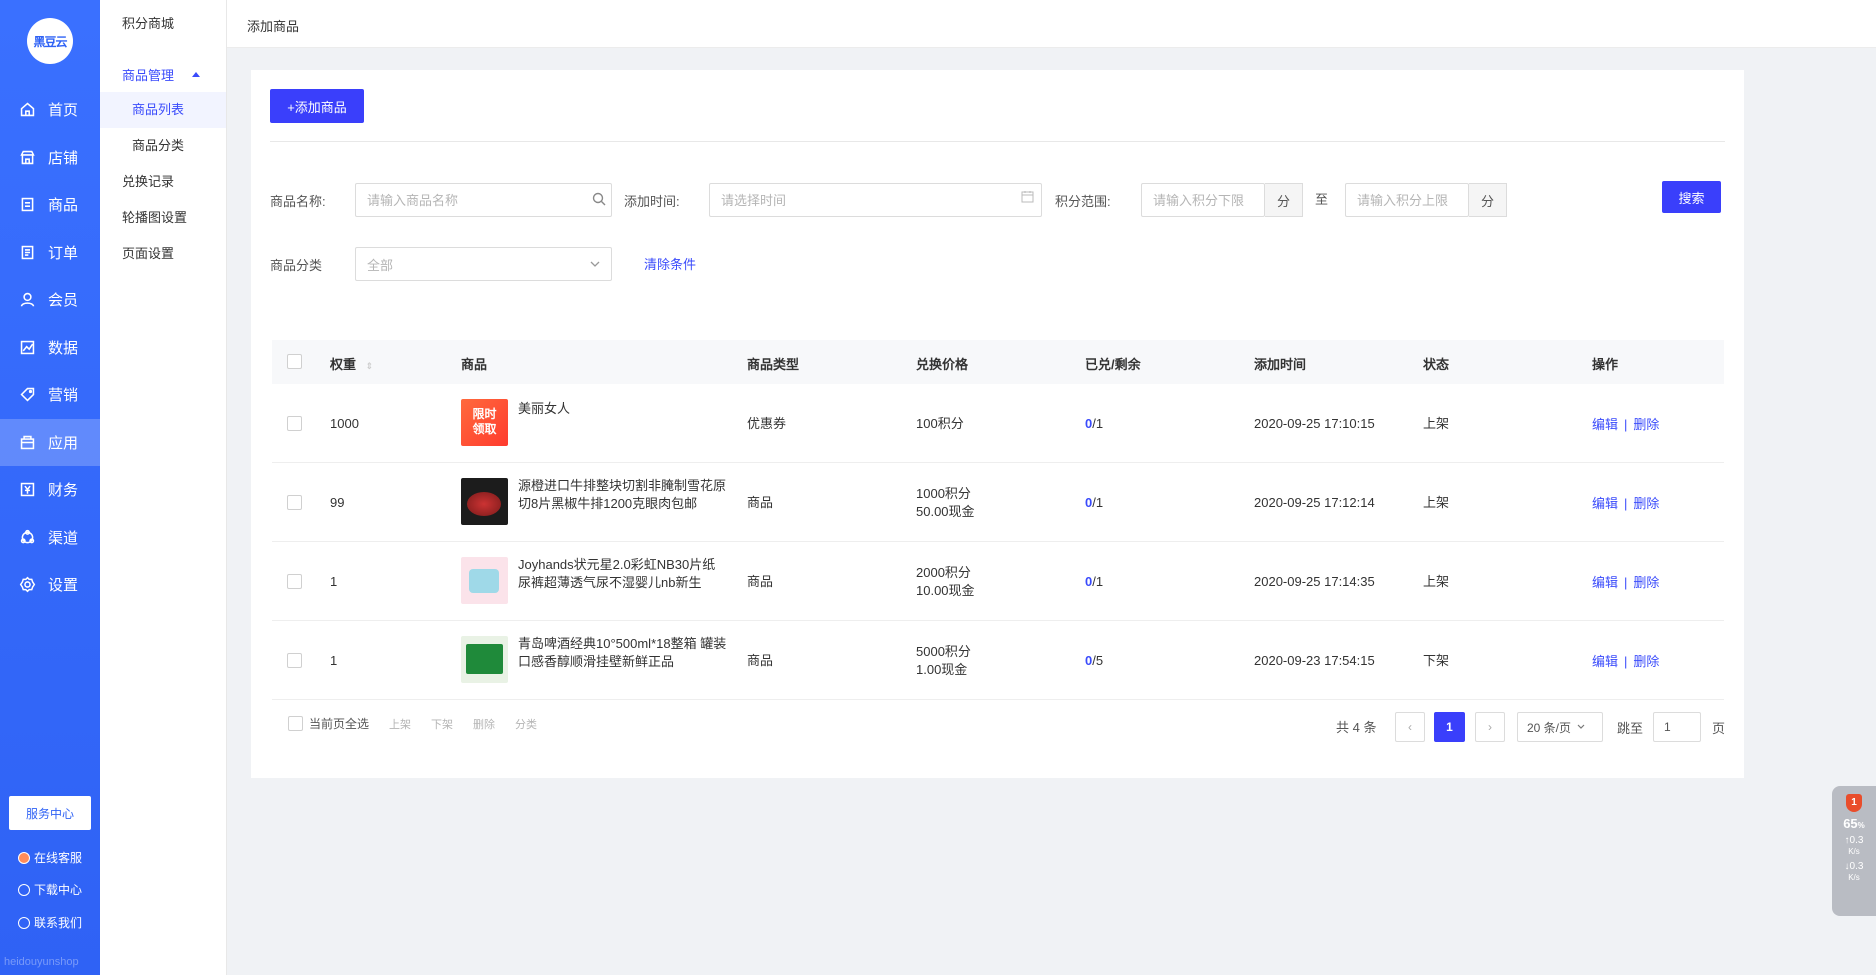  What do you see at coordinates (1027, 196) in the screenshot?
I see `calendar-icon` at bounding box center [1027, 196].